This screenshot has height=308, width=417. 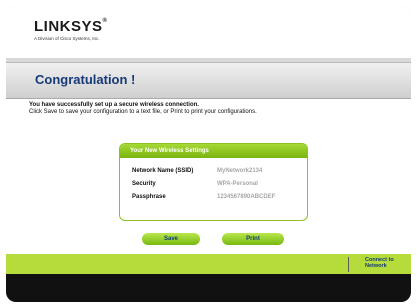 I want to click on passphrase-label: Passphrase, so click(x=149, y=197).